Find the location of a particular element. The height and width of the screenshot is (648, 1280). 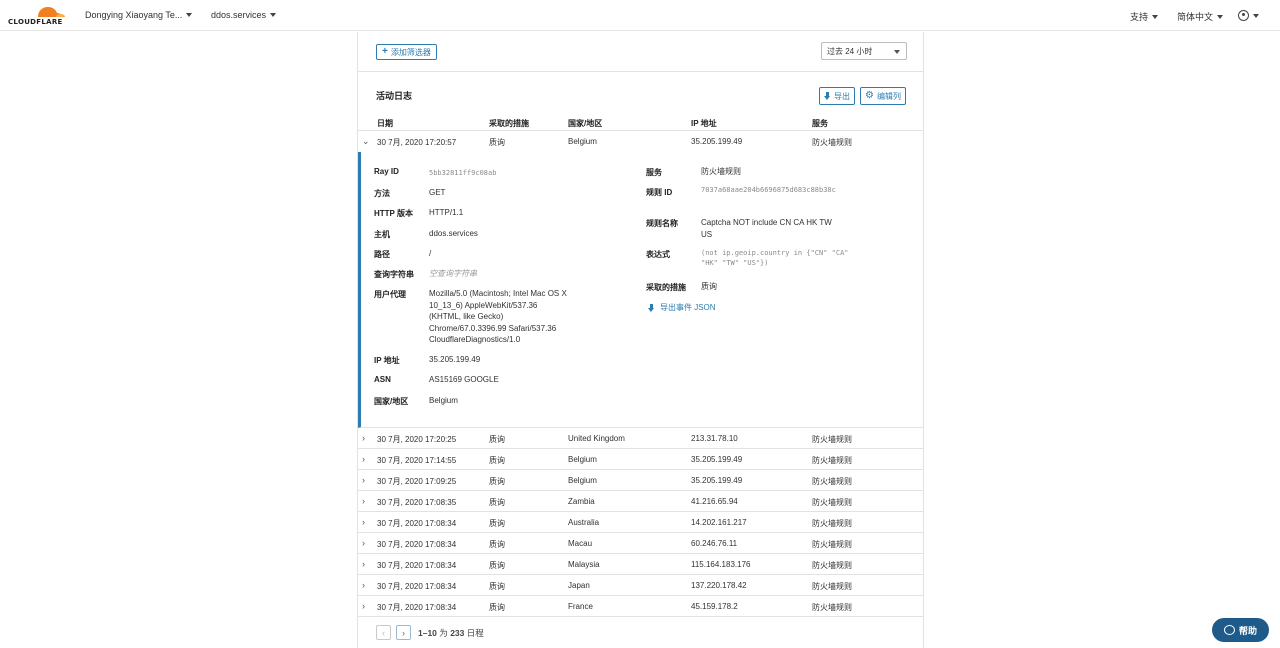

user-menu is located at coordinates (1248, 15).